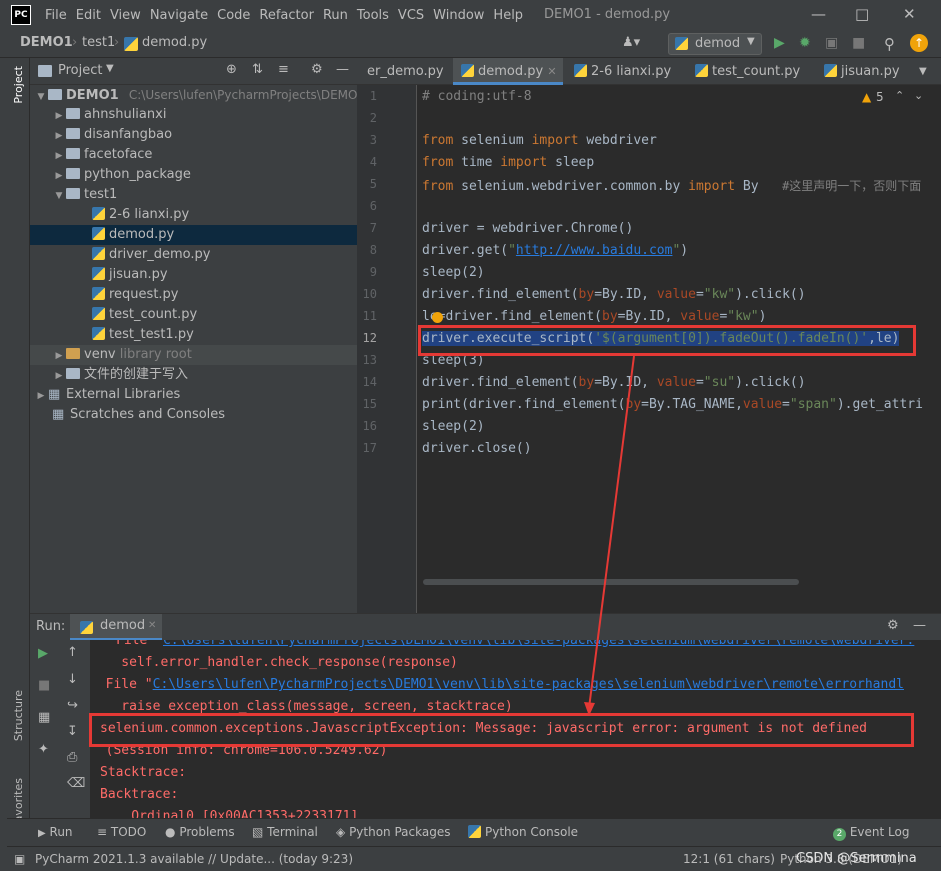 Image resolution: width=941 pixels, height=871 pixels. Describe the element at coordinates (589, 709) in the screenshot. I see `annotation-arrow-head` at that location.